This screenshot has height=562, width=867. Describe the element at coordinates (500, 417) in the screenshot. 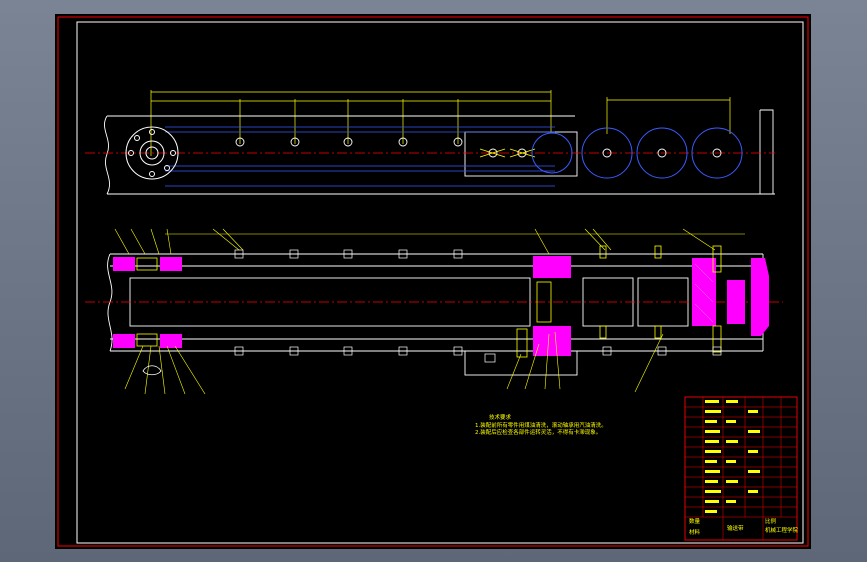

I see `notes-heading: 技术要求` at that location.